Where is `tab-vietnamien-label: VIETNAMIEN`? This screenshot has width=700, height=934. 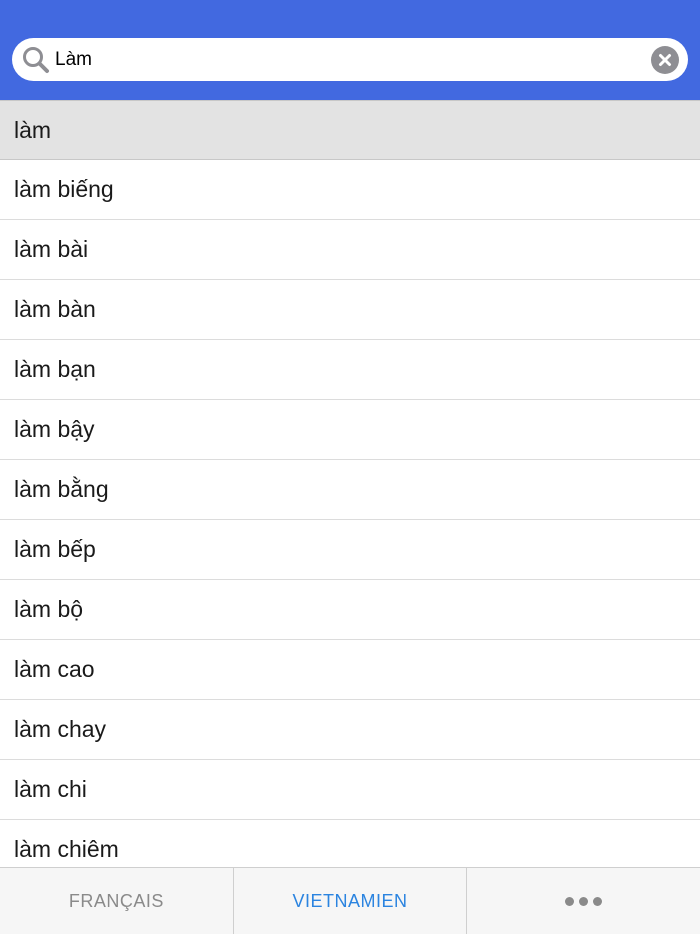
tab-vietnamien-label: VIETNAMIEN is located at coordinates (350, 900).